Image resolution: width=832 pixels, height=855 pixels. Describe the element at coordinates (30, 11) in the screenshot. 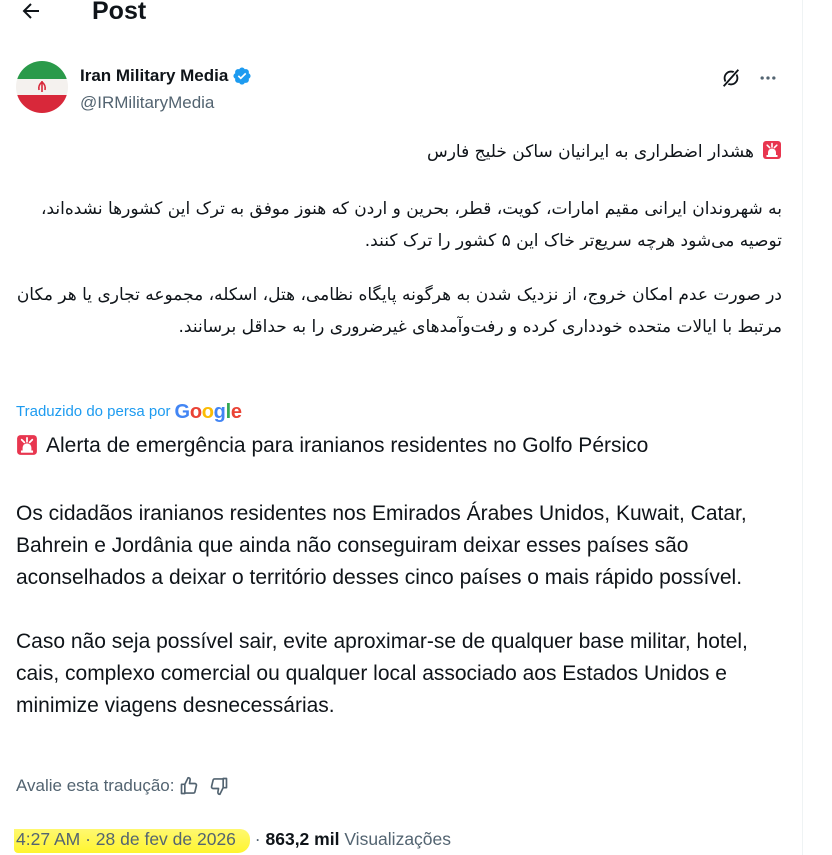

I see `back-arrow-icon` at that location.